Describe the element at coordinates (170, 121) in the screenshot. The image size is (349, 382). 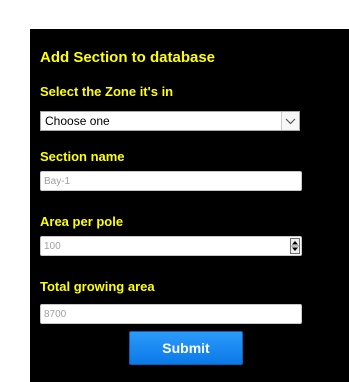
I see `zone-select: Choose one` at that location.